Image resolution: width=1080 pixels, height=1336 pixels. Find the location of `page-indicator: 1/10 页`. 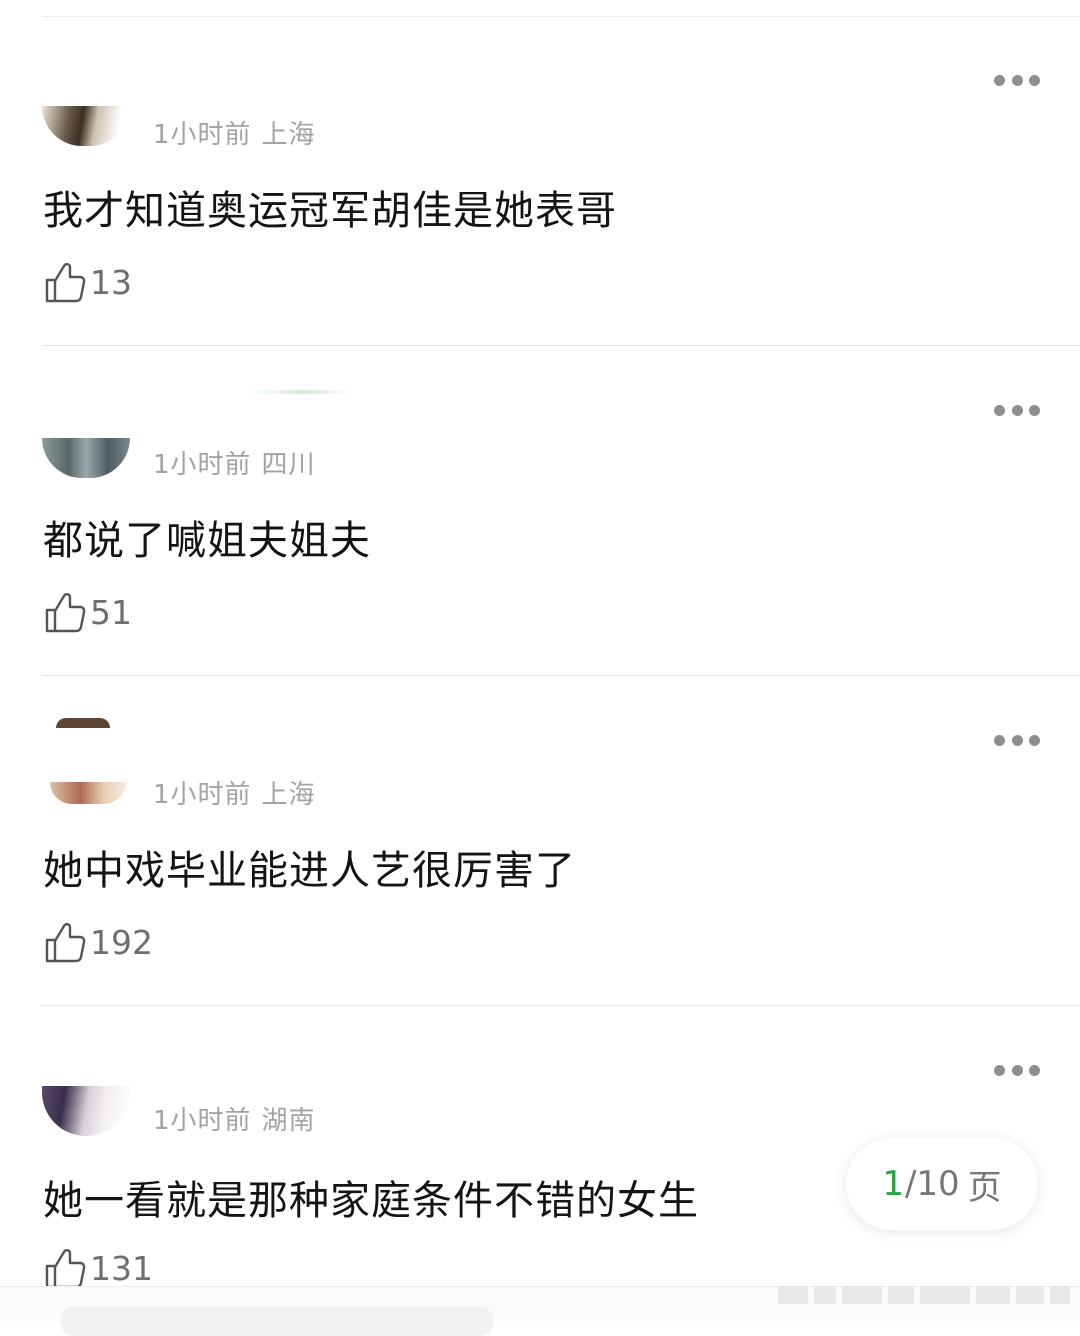

page-indicator: 1/10 页 is located at coordinates (942, 1184).